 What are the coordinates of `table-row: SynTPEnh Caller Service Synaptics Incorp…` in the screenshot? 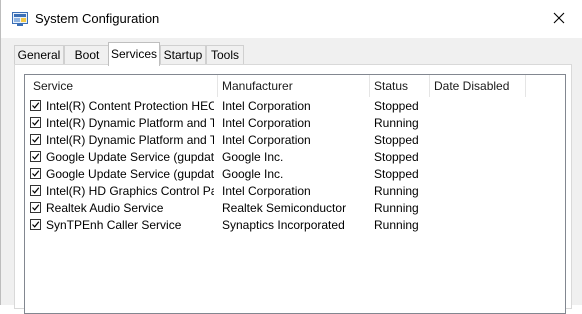 It's located at (295, 225).